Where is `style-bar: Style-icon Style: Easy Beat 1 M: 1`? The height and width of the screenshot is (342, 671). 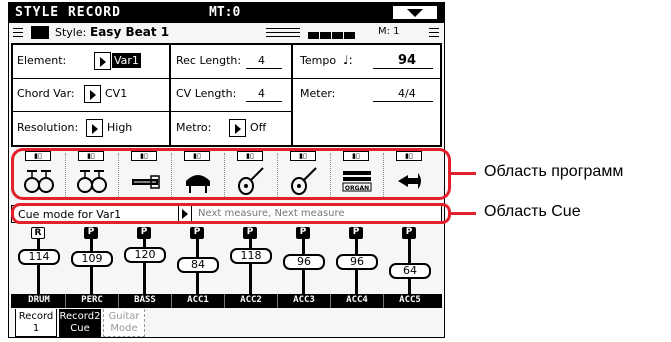 style-bar: Style-icon Style: Easy Beat 1 M: 1 is located at coordinates (226, 33).